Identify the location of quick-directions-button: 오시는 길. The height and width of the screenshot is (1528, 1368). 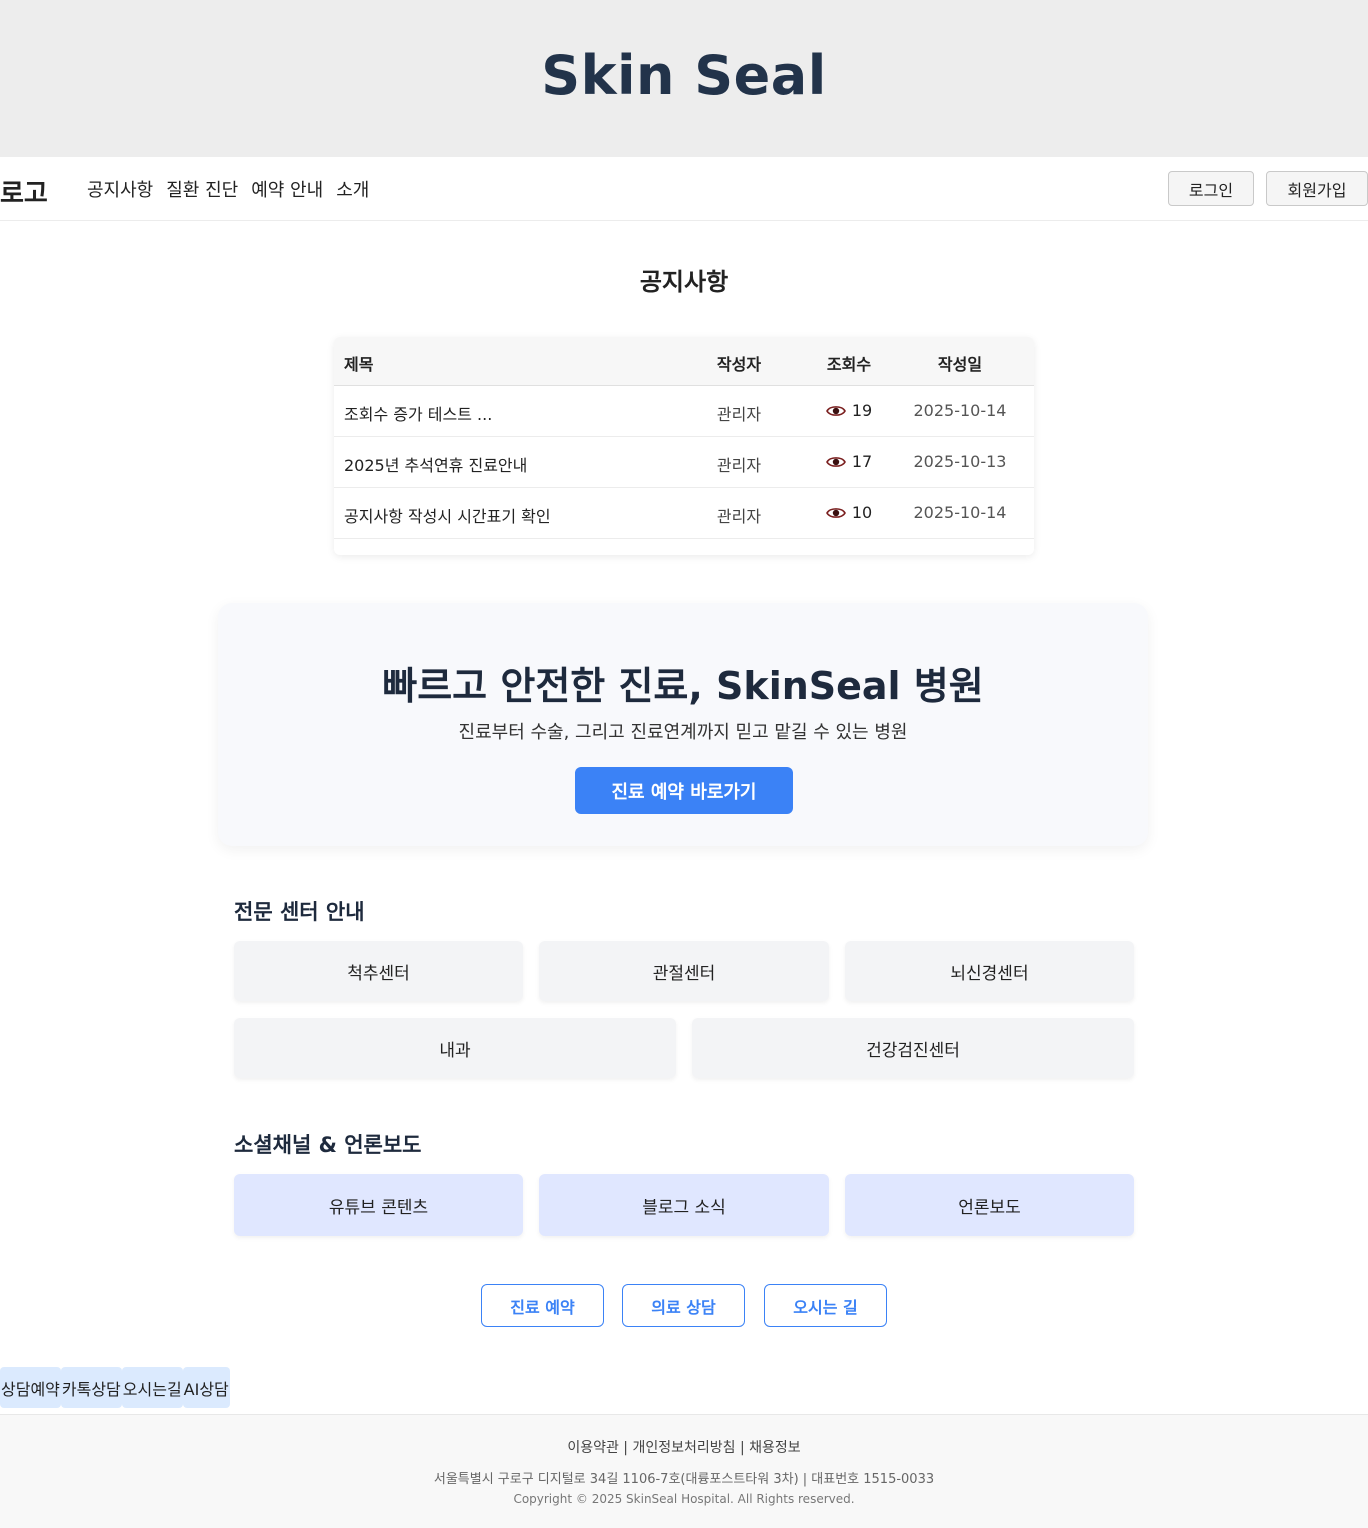
(825, 1305).